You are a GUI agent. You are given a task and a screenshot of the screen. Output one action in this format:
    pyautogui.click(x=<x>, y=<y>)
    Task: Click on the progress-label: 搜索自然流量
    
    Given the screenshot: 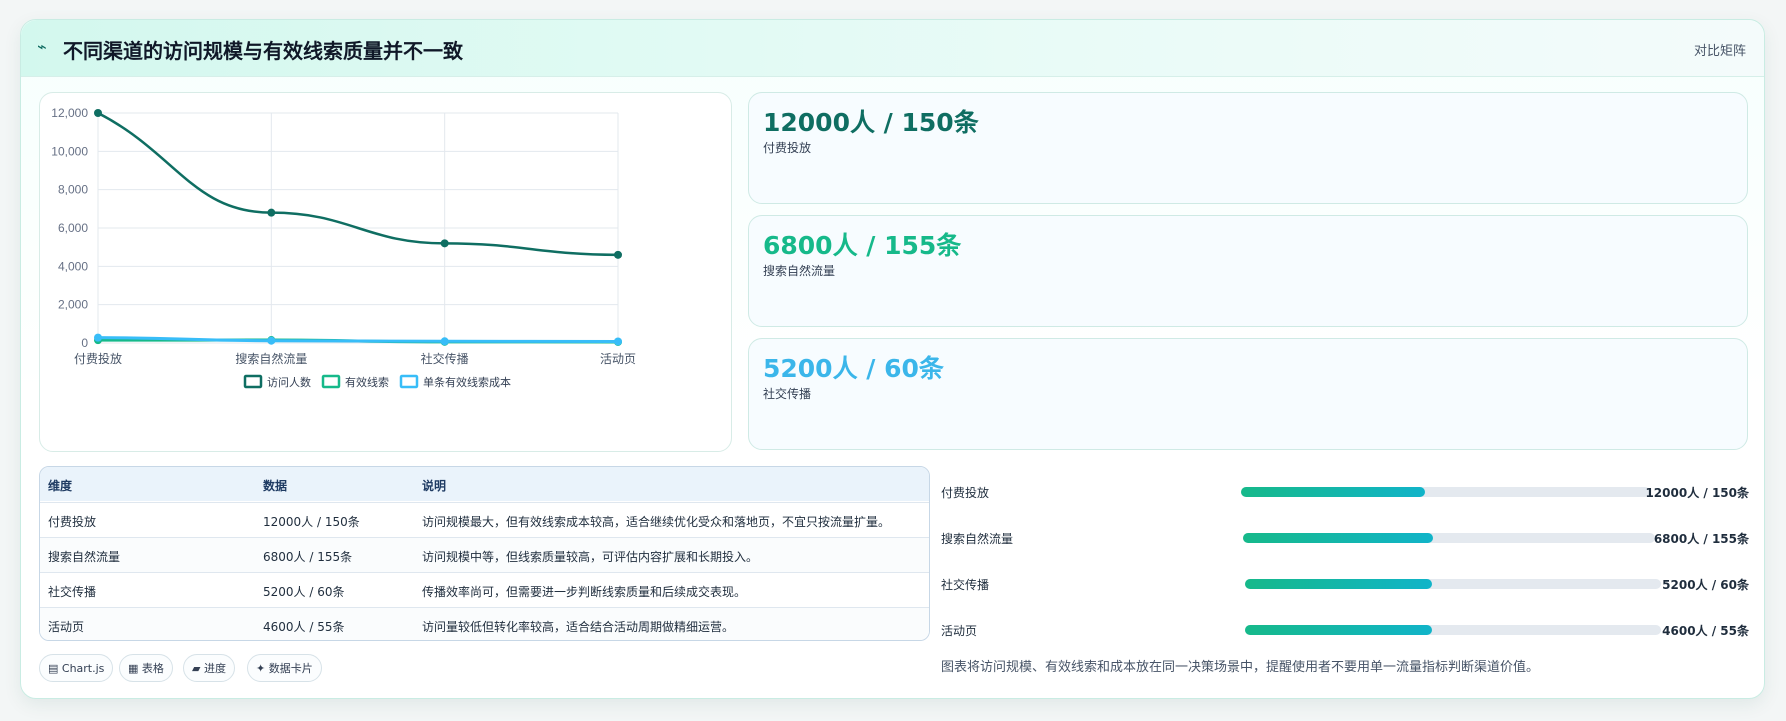 What is the action you would take?
    pyautogui.click(x=977, y=539)
    